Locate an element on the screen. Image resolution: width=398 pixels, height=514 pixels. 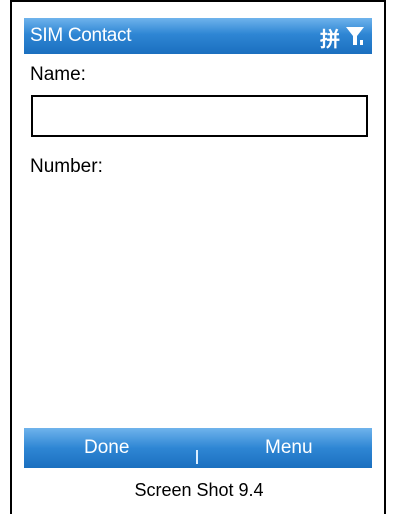
window-title: SIM Contact is located at coordinates (81, 35).